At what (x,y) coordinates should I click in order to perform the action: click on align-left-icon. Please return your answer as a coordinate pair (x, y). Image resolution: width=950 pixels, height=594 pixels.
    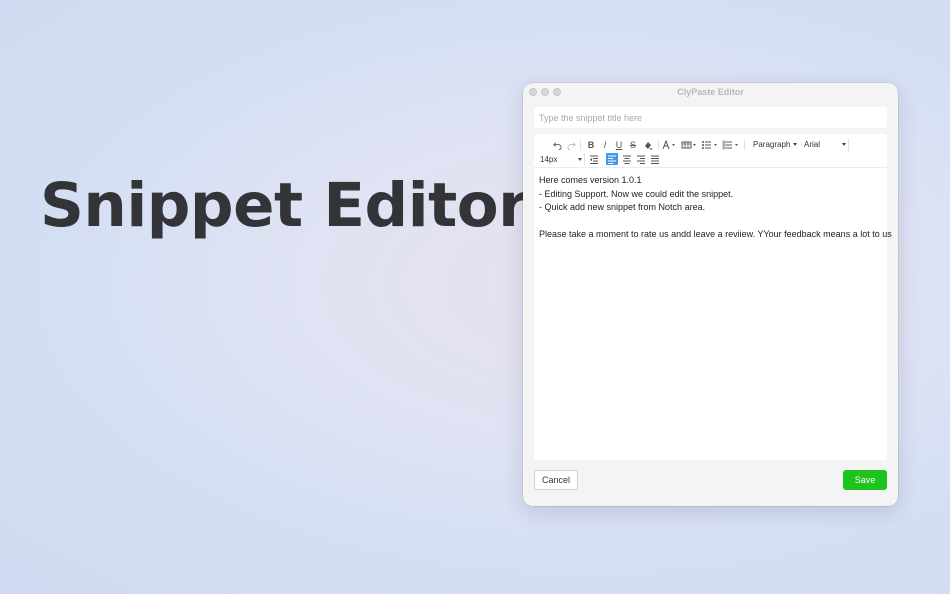
    Looking at the image, I should click on (612, 159).